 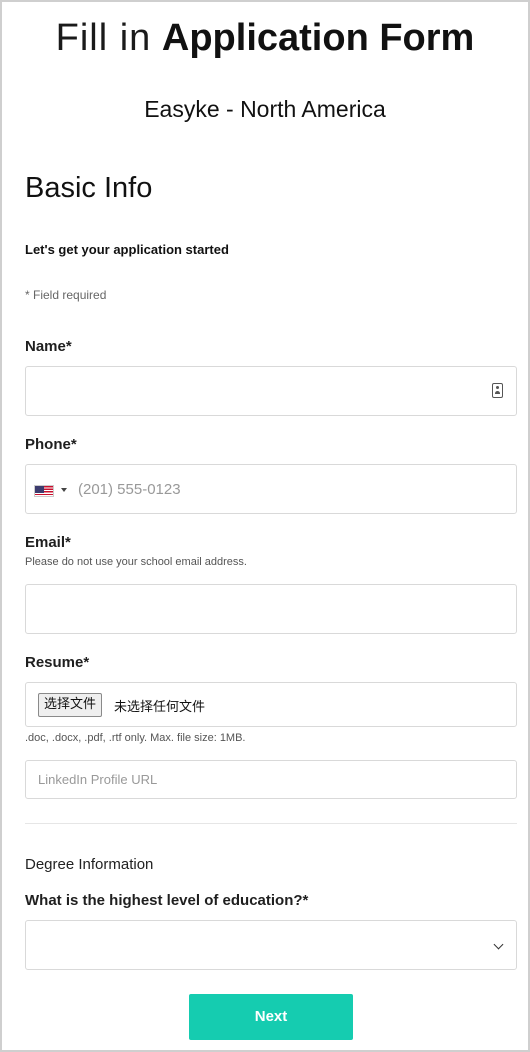 What do you see at coordinates (48, 346) in the screenshot?
I see `name-label: Name*` at bounding box center [48, 346].